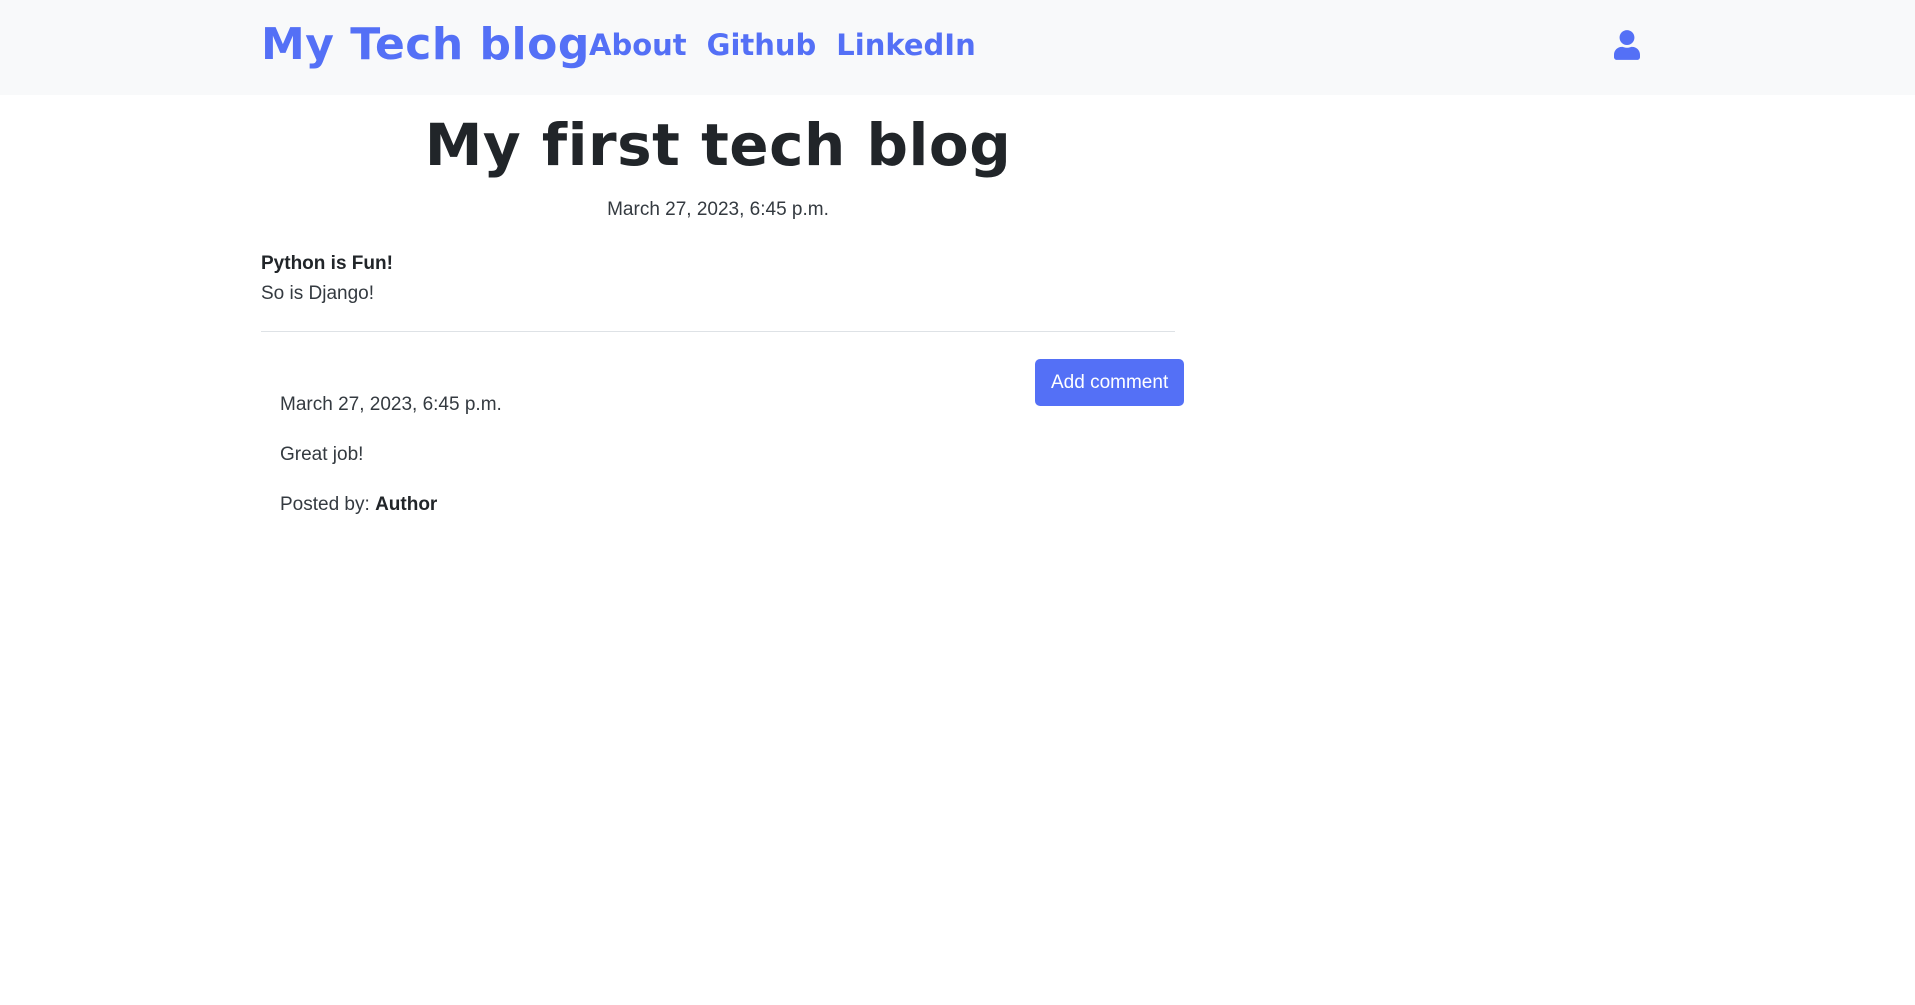  Describe the element at coordinates (718, 145) in the screenshot. I see `post-title: My first tech blog` at that location.